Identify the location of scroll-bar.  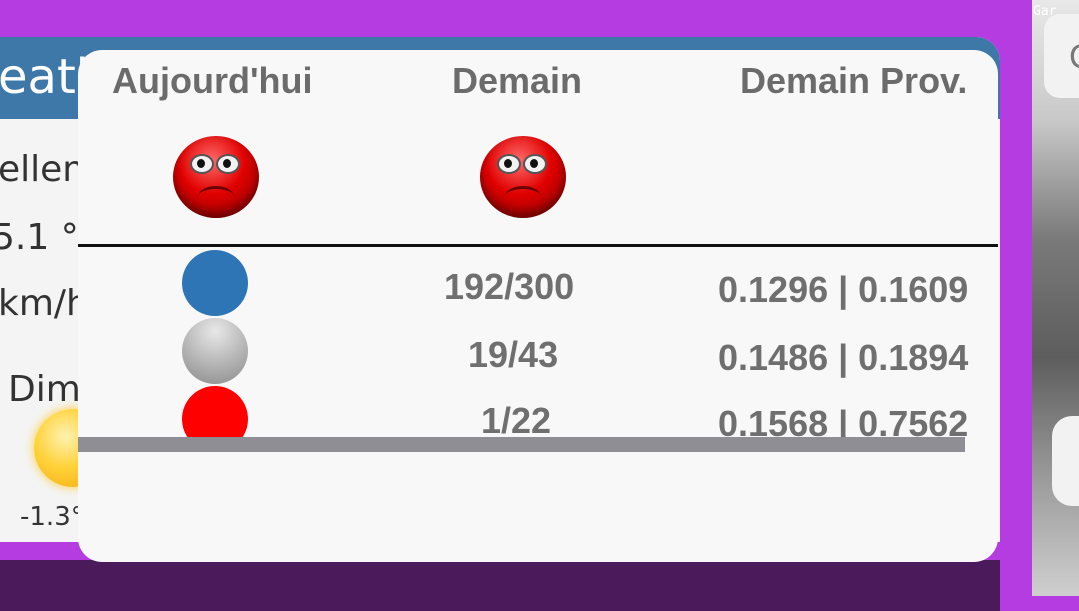
(521, 444).